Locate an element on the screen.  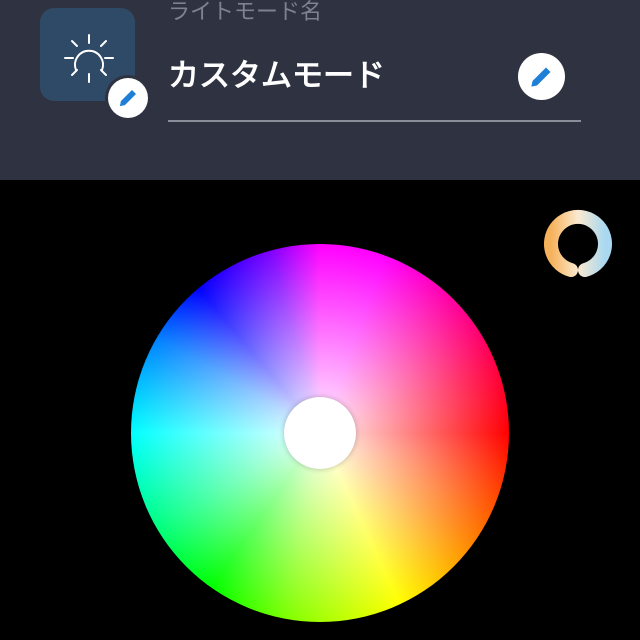
mode-name-label: ライトモード名 is located at coordinates (245, 12).